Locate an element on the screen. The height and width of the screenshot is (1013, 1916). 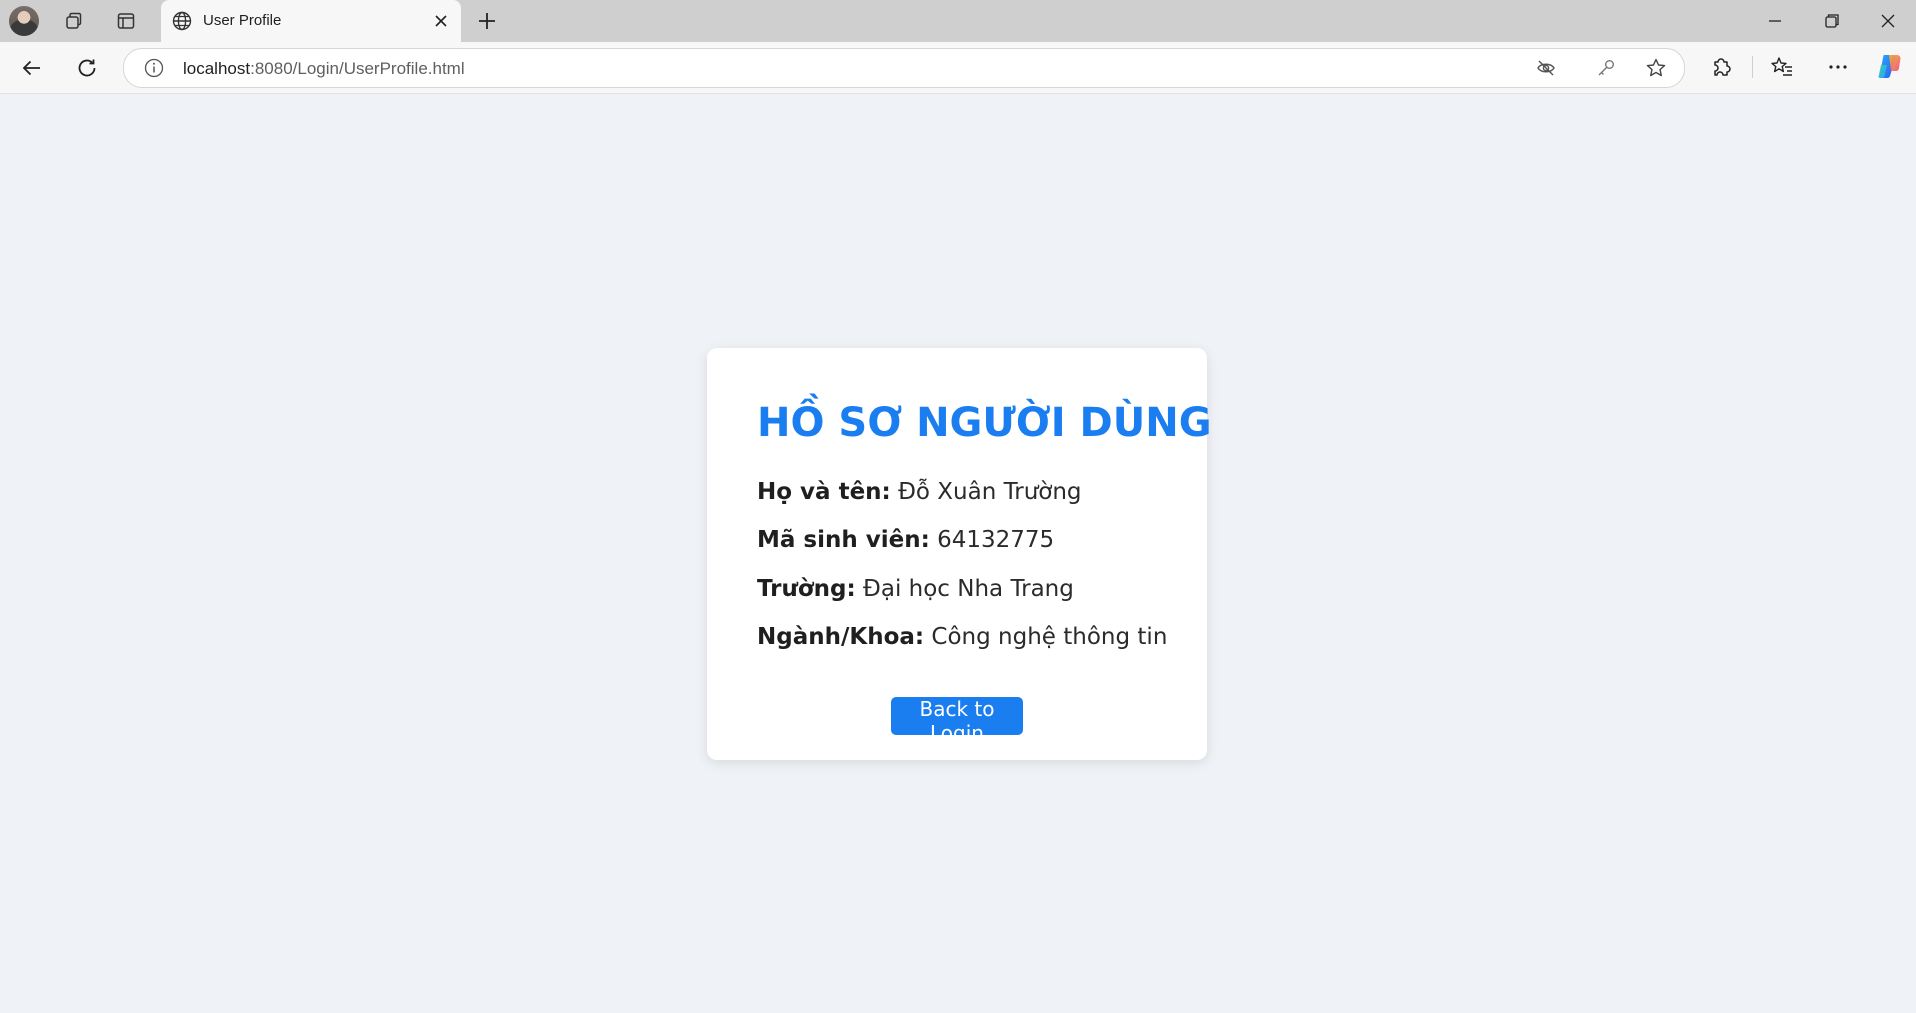
vertical-tabs-icon is located at coordinates (126, 21).